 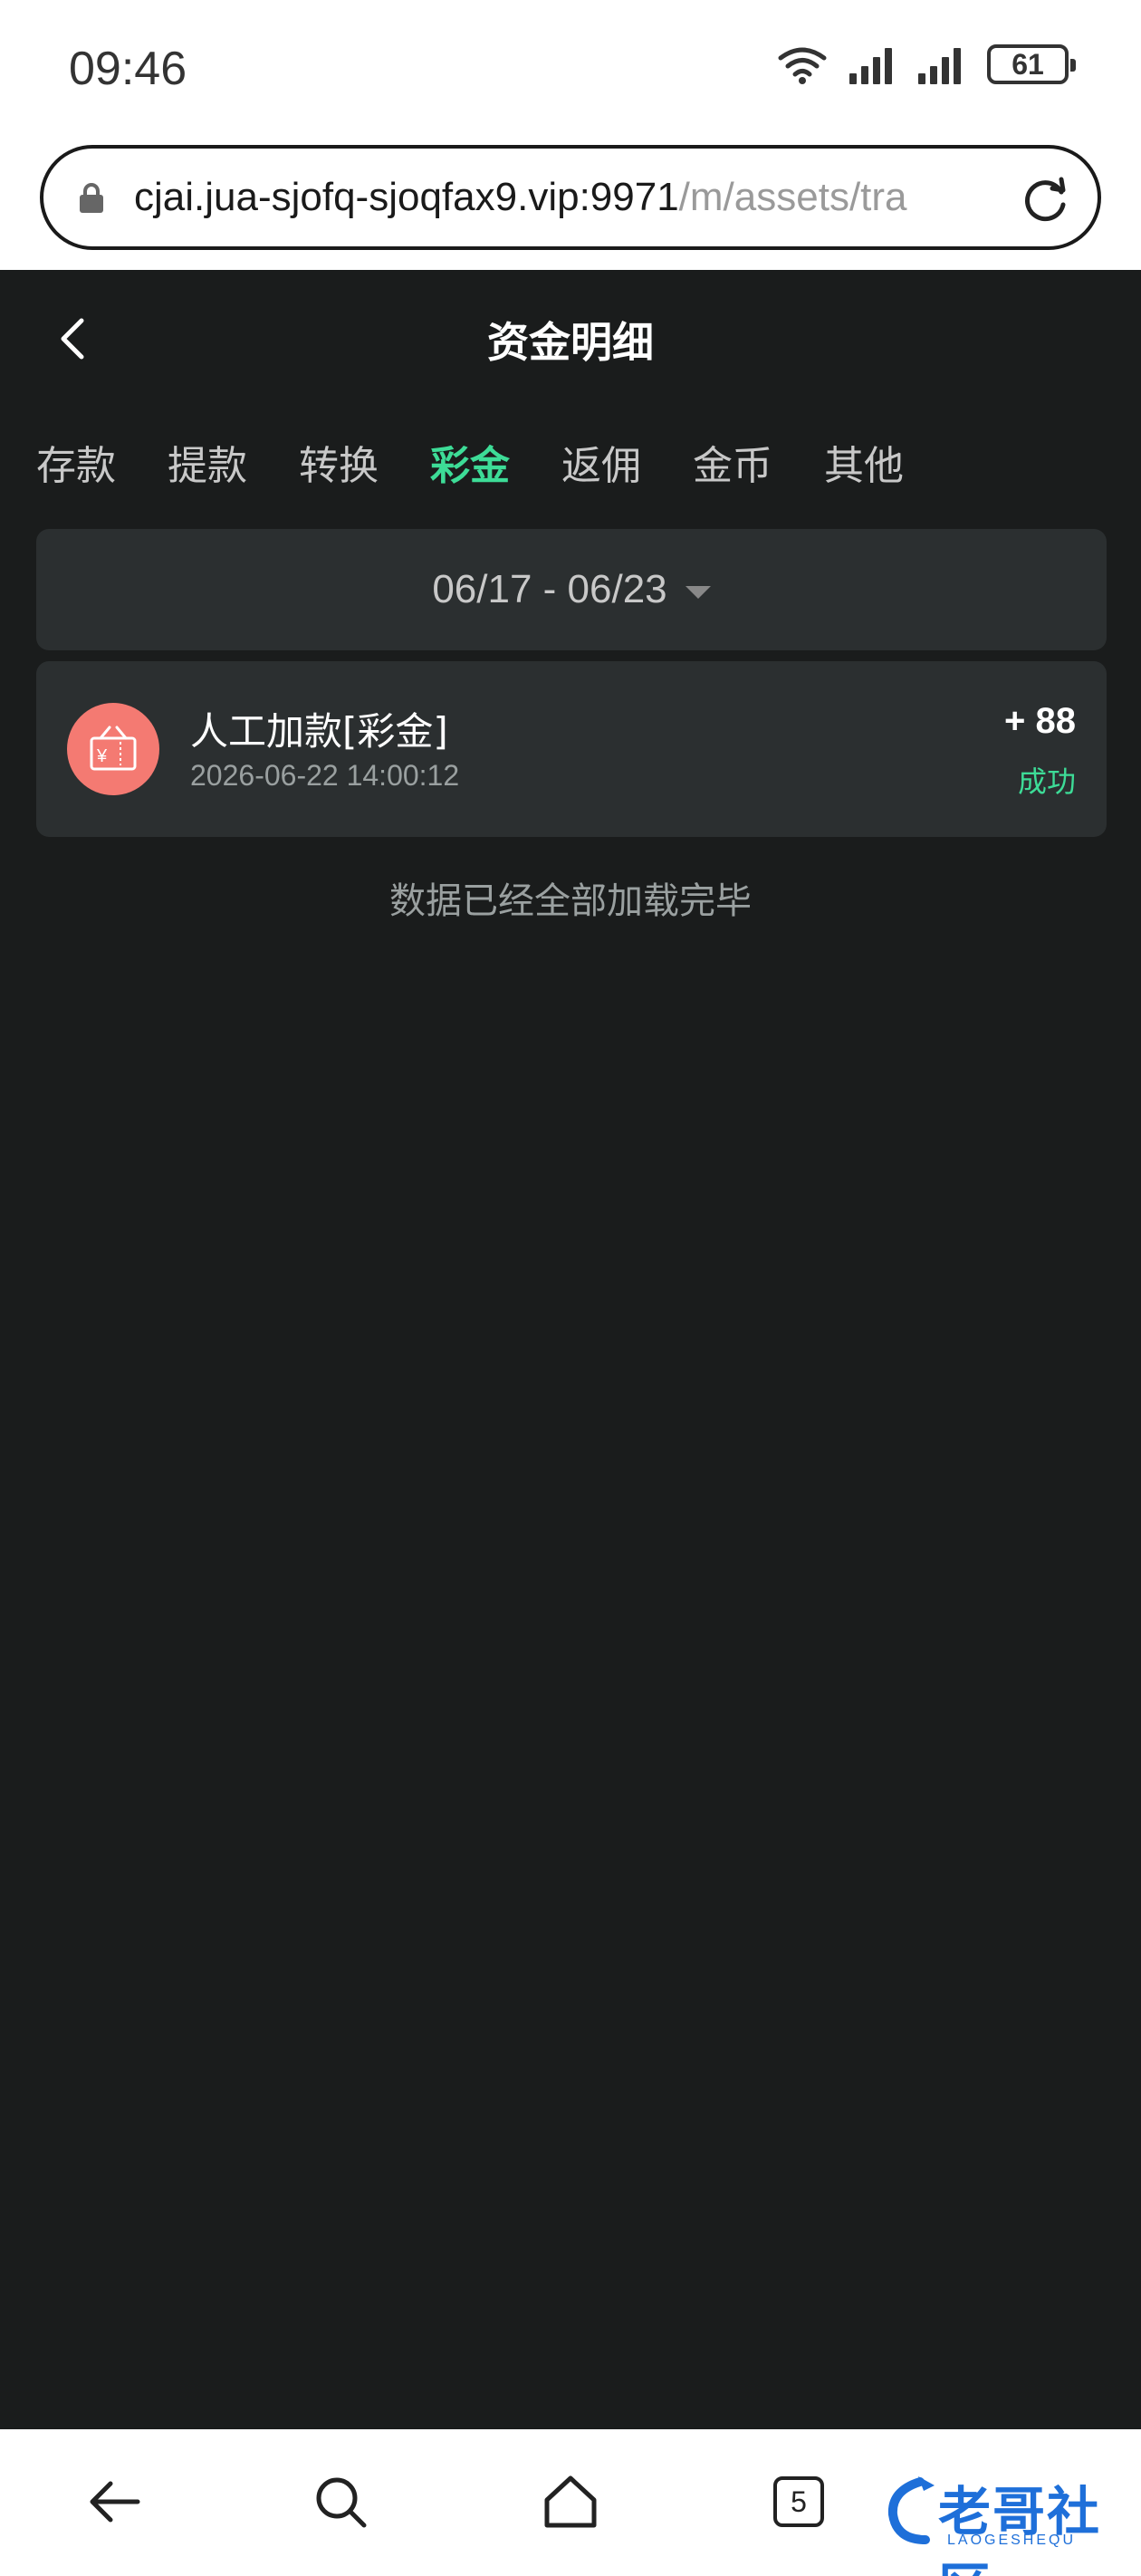 I want to click on status-bar: 09:46 61, so click(x=570, y=68).